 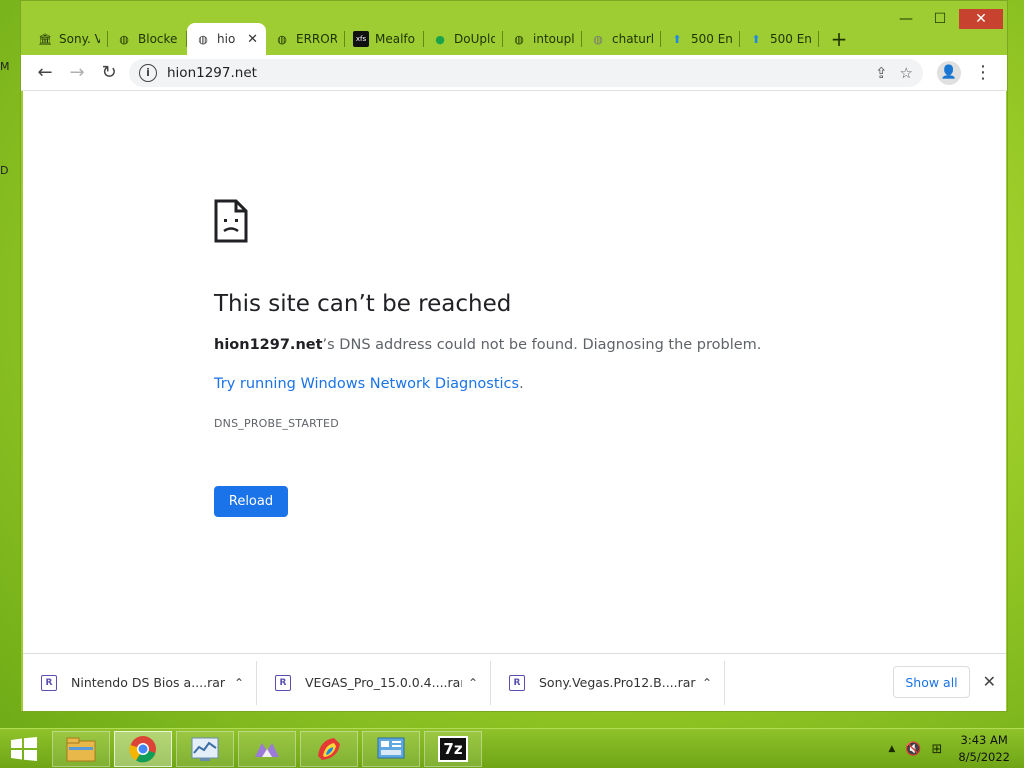 I want to click on tab-sony: 🏛 Sony. V, so click(x=68, y=39).